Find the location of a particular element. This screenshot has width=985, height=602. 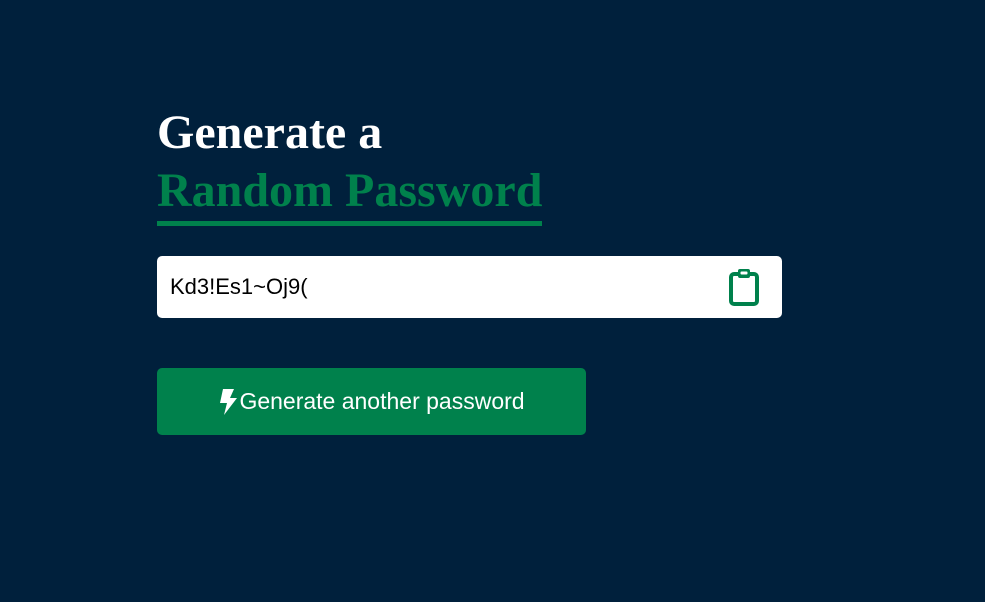

generate-password-button: Generate another password is located at coordinates (371, 401).